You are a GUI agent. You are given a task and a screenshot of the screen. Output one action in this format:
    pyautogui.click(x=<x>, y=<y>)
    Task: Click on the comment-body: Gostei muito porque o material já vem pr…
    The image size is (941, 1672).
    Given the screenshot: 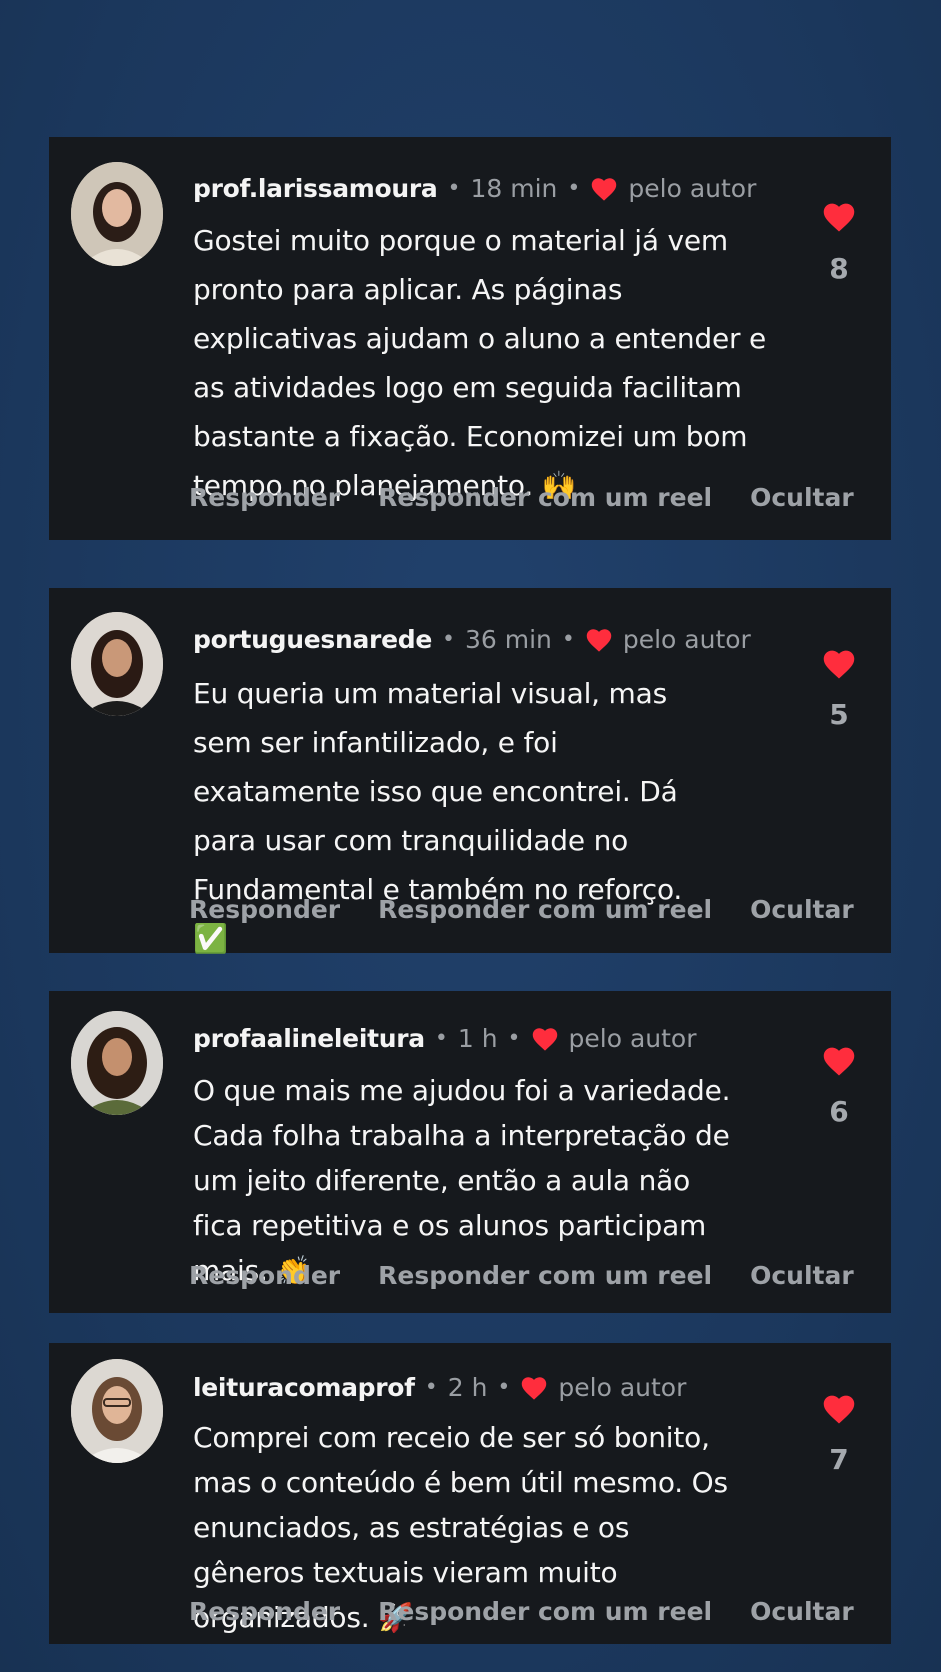 What is the action you would take?
    pyautogui.click(x=480, y=363)
    